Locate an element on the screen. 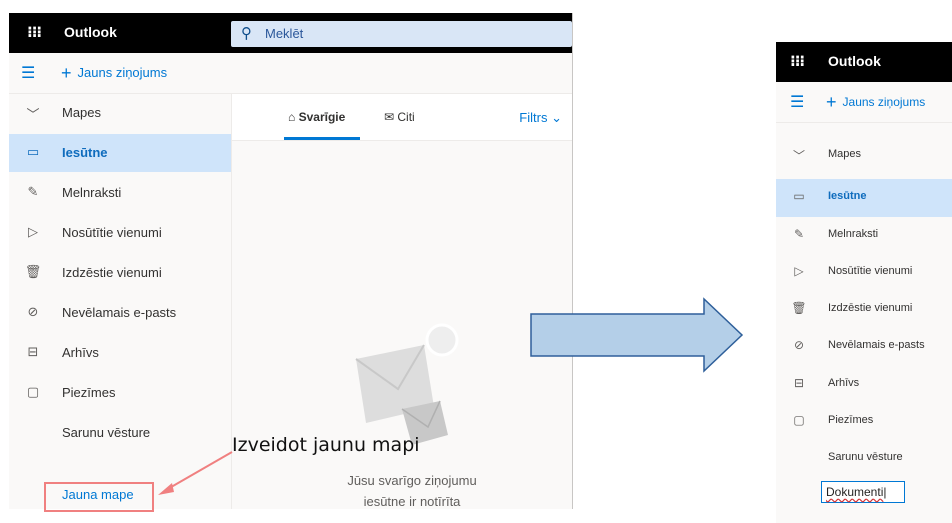 The image size is (952, 523). new-folder-name-value: Dokumenti is located at coordinates (855, 492).